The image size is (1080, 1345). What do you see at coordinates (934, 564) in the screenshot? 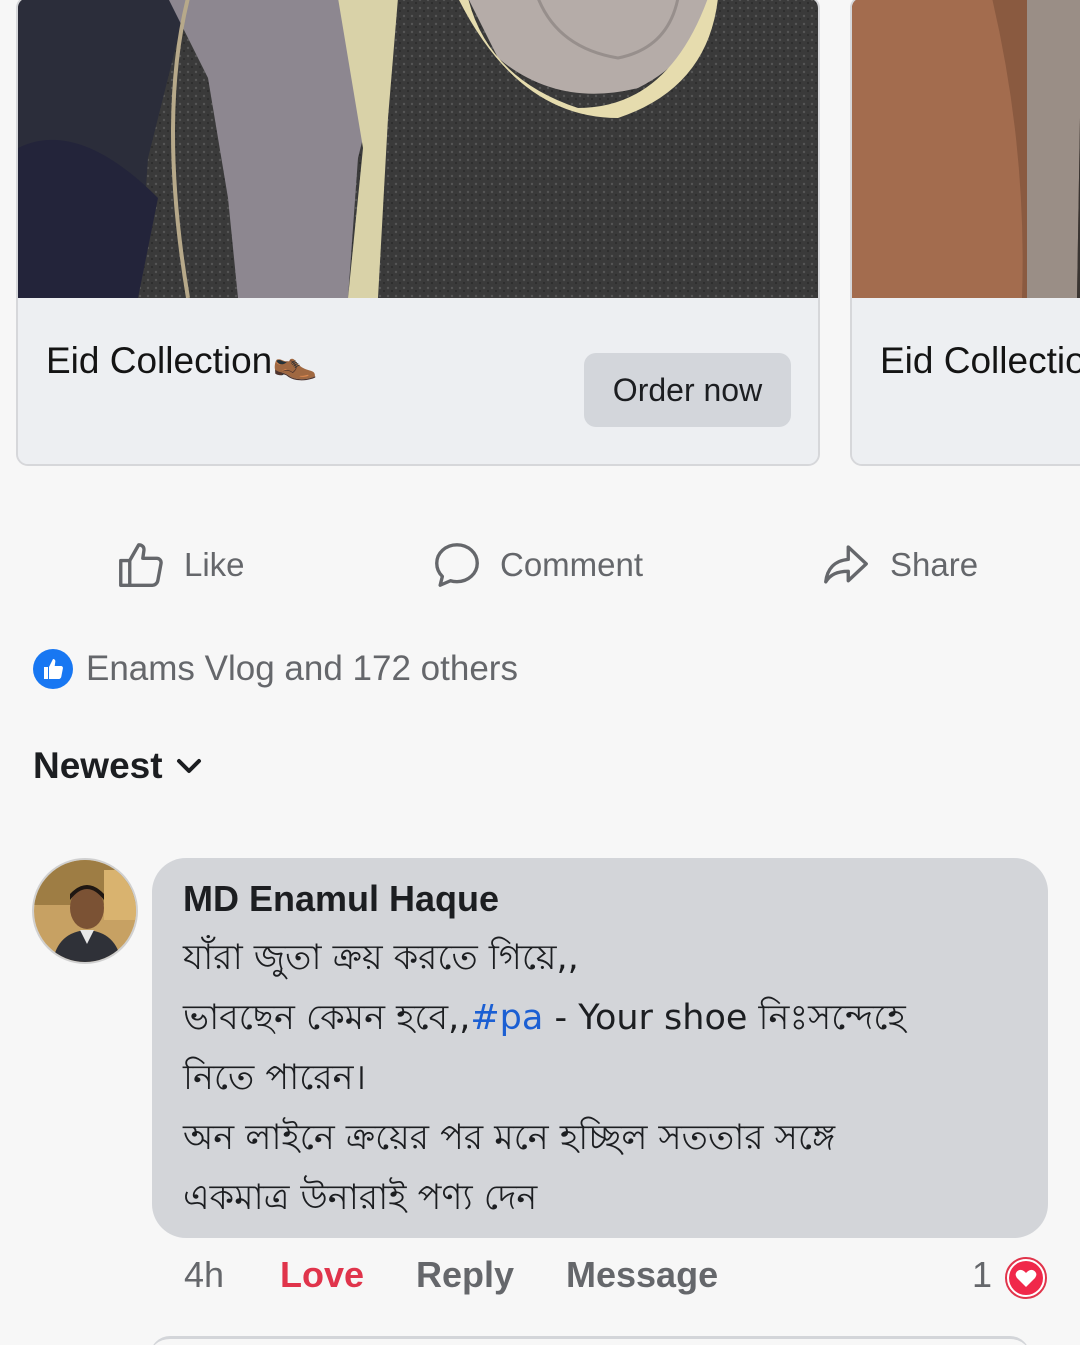
I see `share-label: Share` at bounding box center [934, 564].